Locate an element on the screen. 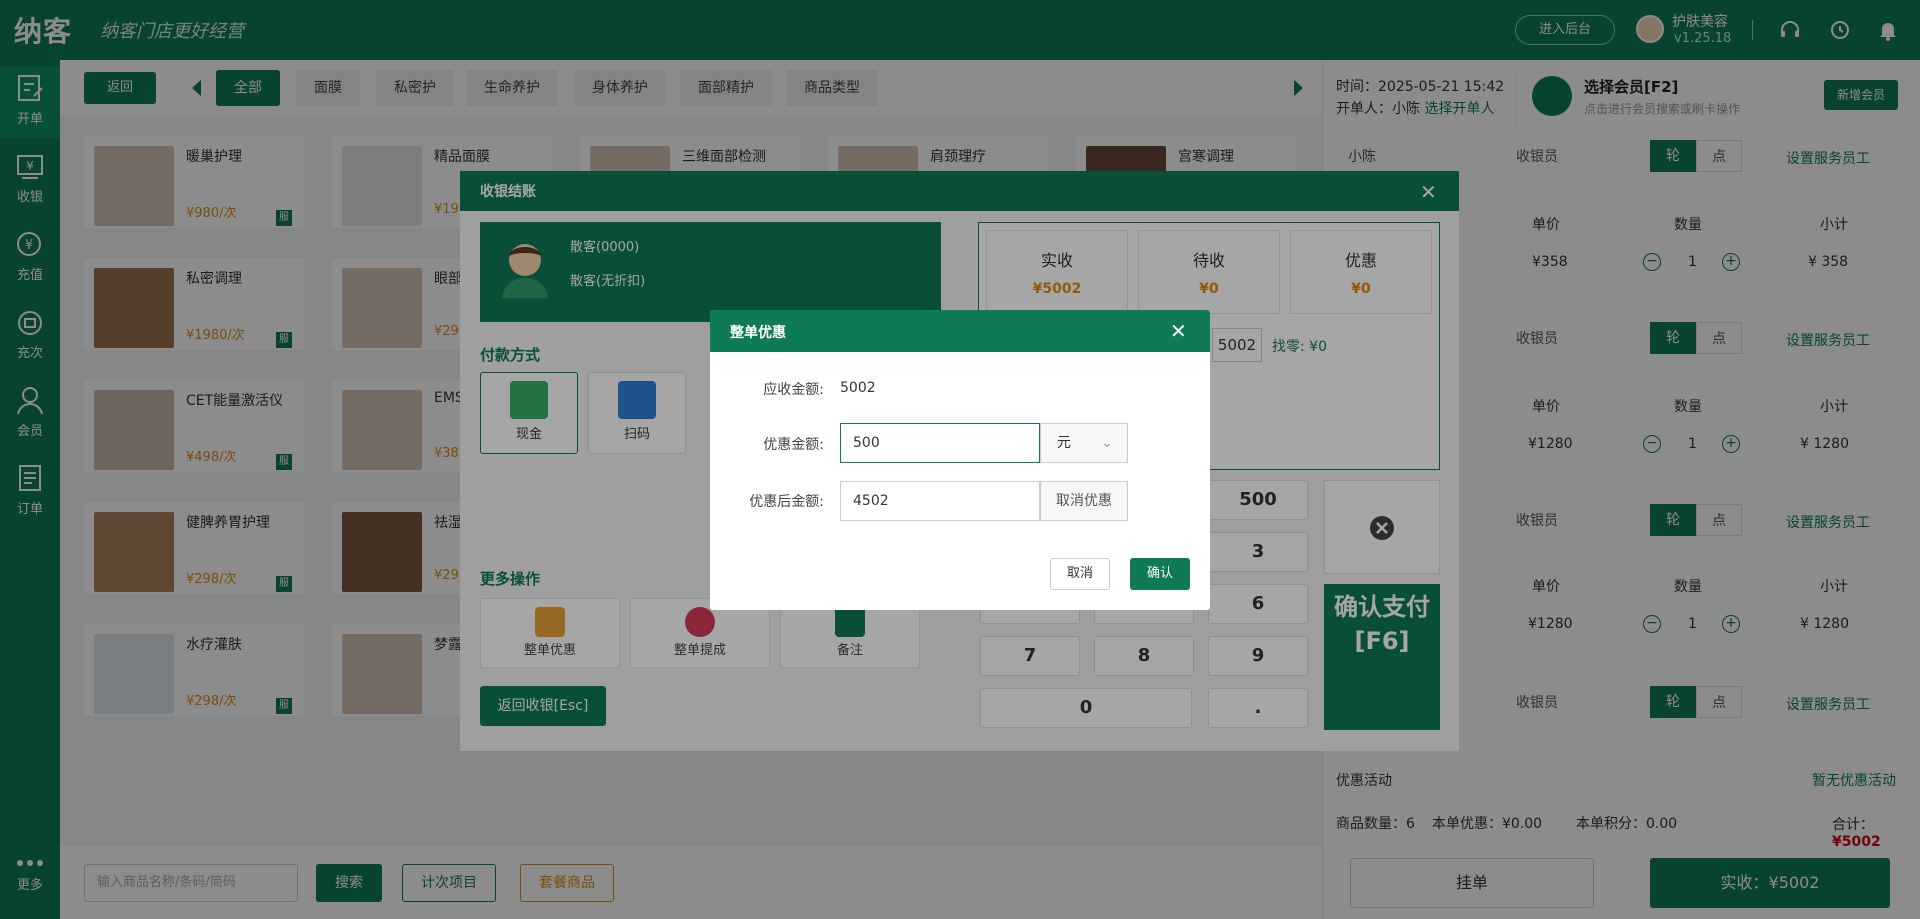 The image size is (1920, 919). after-discount-label: 优惠后金额: is located at coordinates (786, 502).